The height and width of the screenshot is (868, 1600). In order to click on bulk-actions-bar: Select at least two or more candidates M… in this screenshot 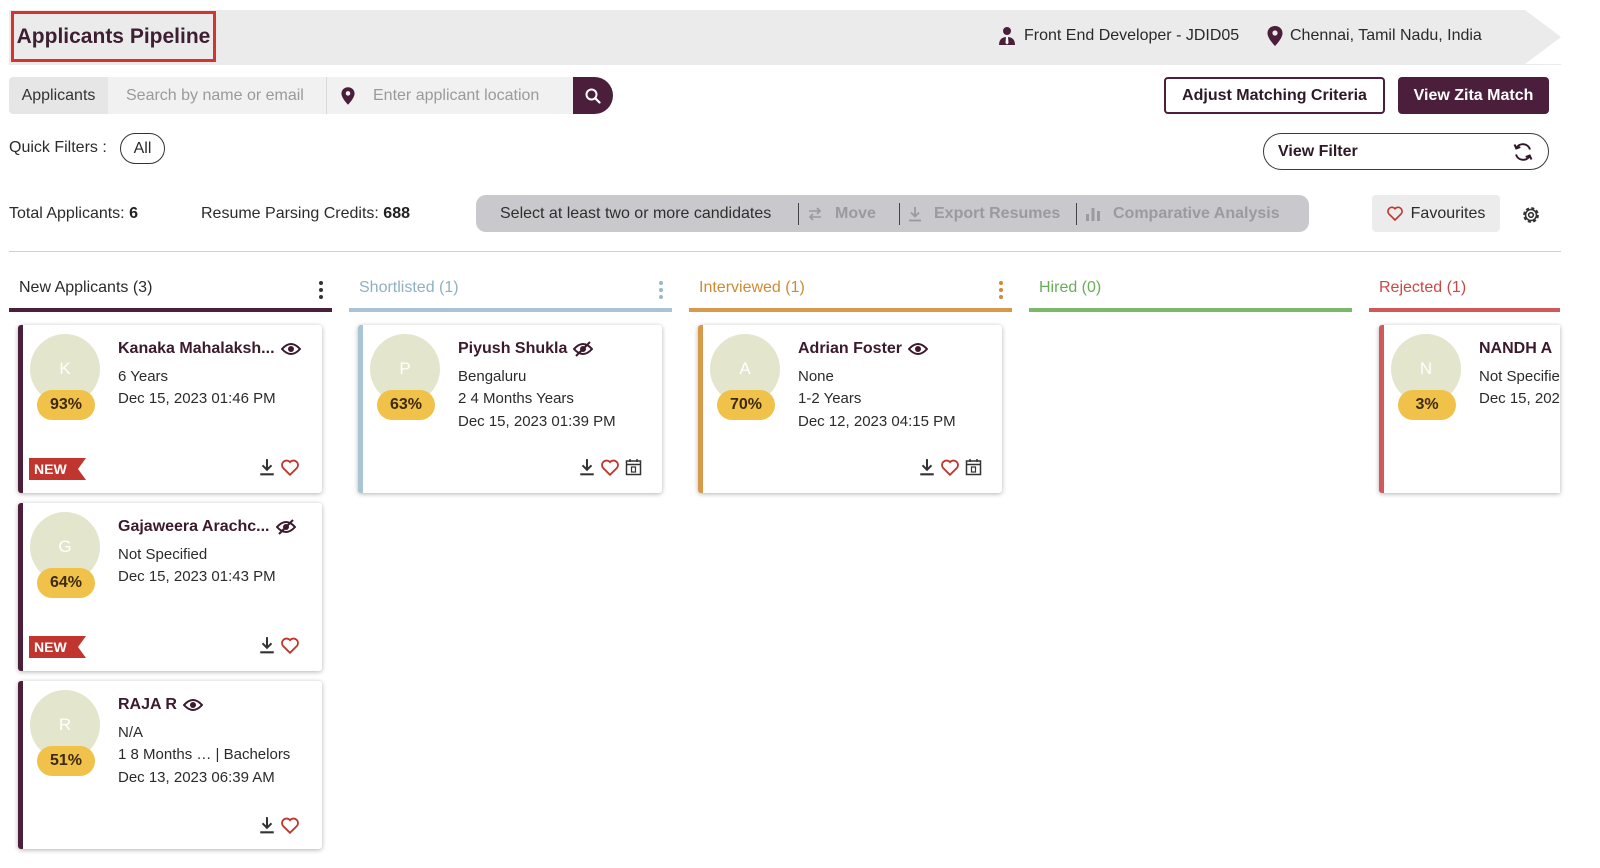, I will do `click(892, 213)`.